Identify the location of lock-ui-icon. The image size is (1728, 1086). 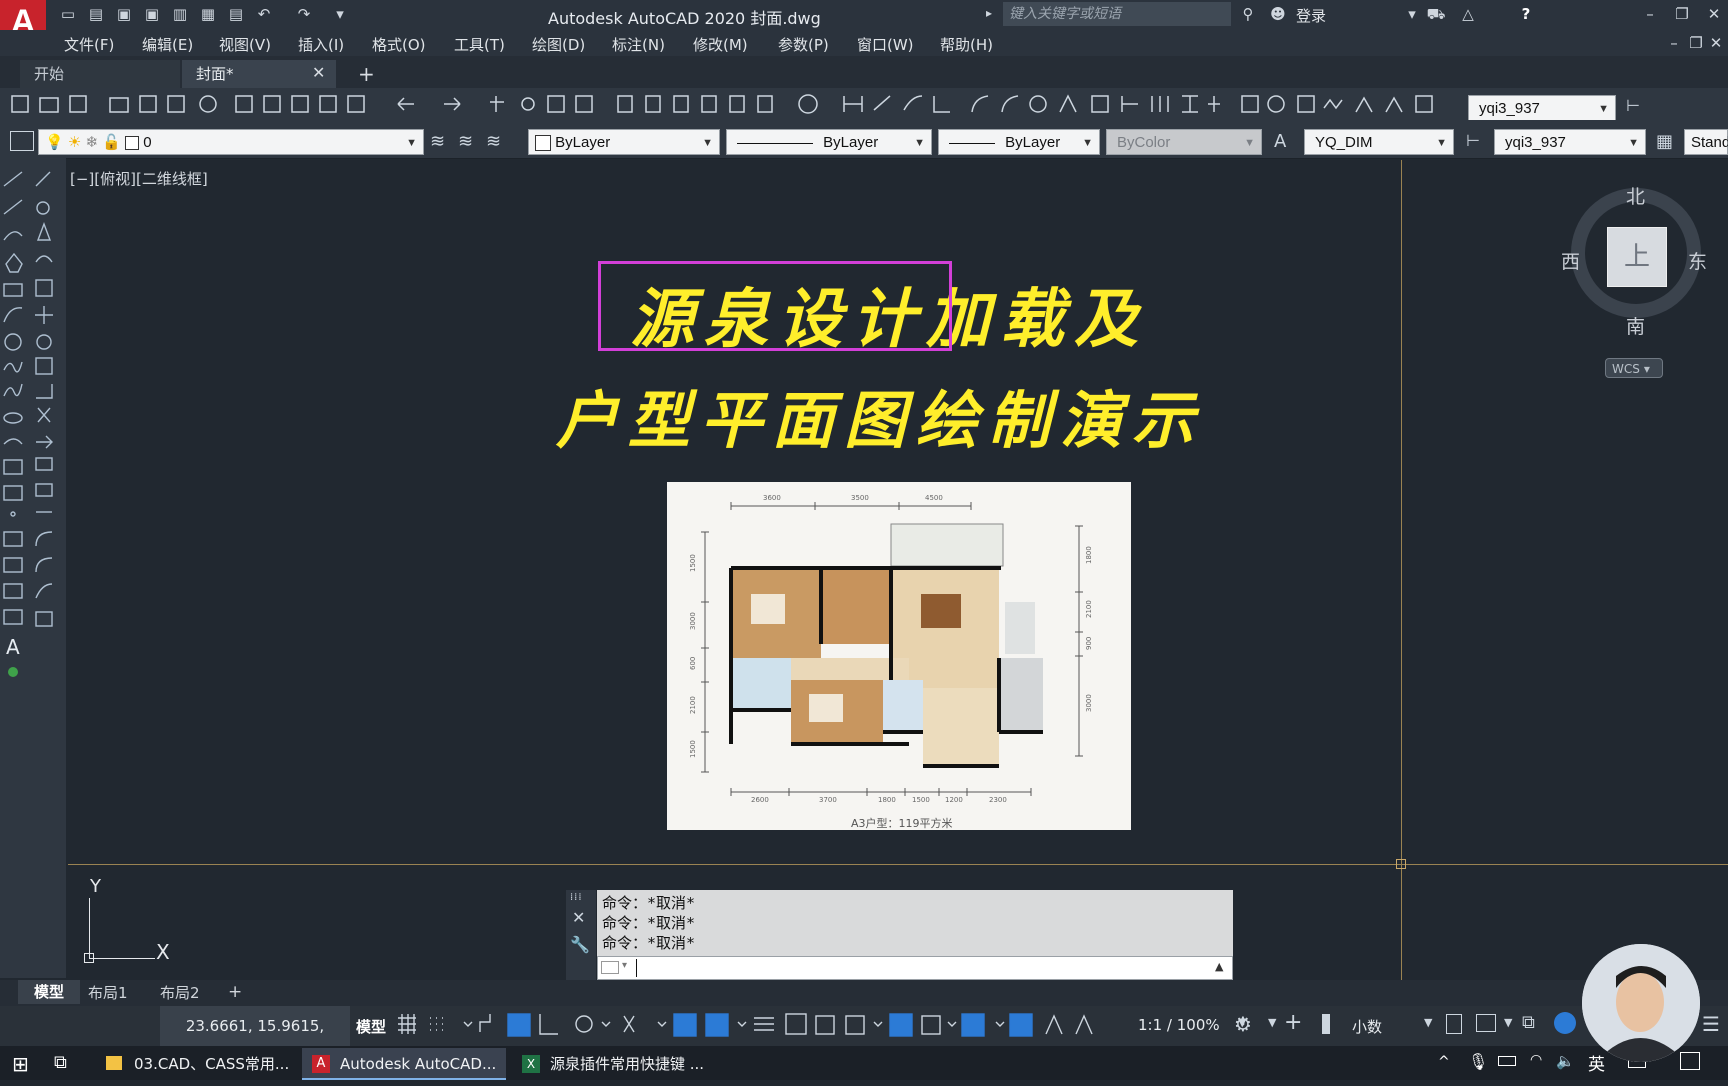
(1486, 1023).